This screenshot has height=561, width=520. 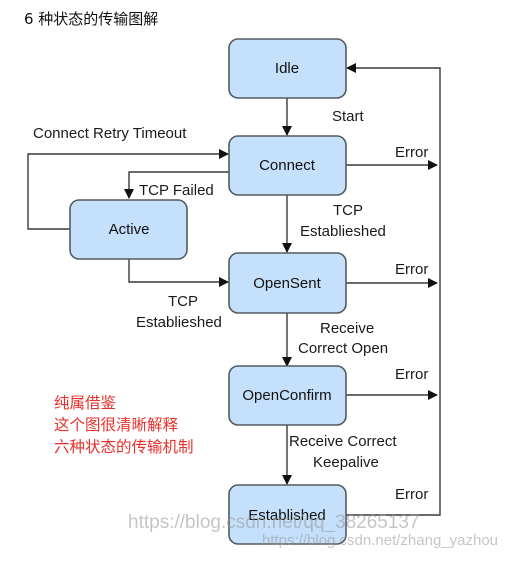 What do you see at coordinates (343, 348) in the screenshot?
I see `label-receive-open-b: Correct Open` at bounding box center [343, 348].